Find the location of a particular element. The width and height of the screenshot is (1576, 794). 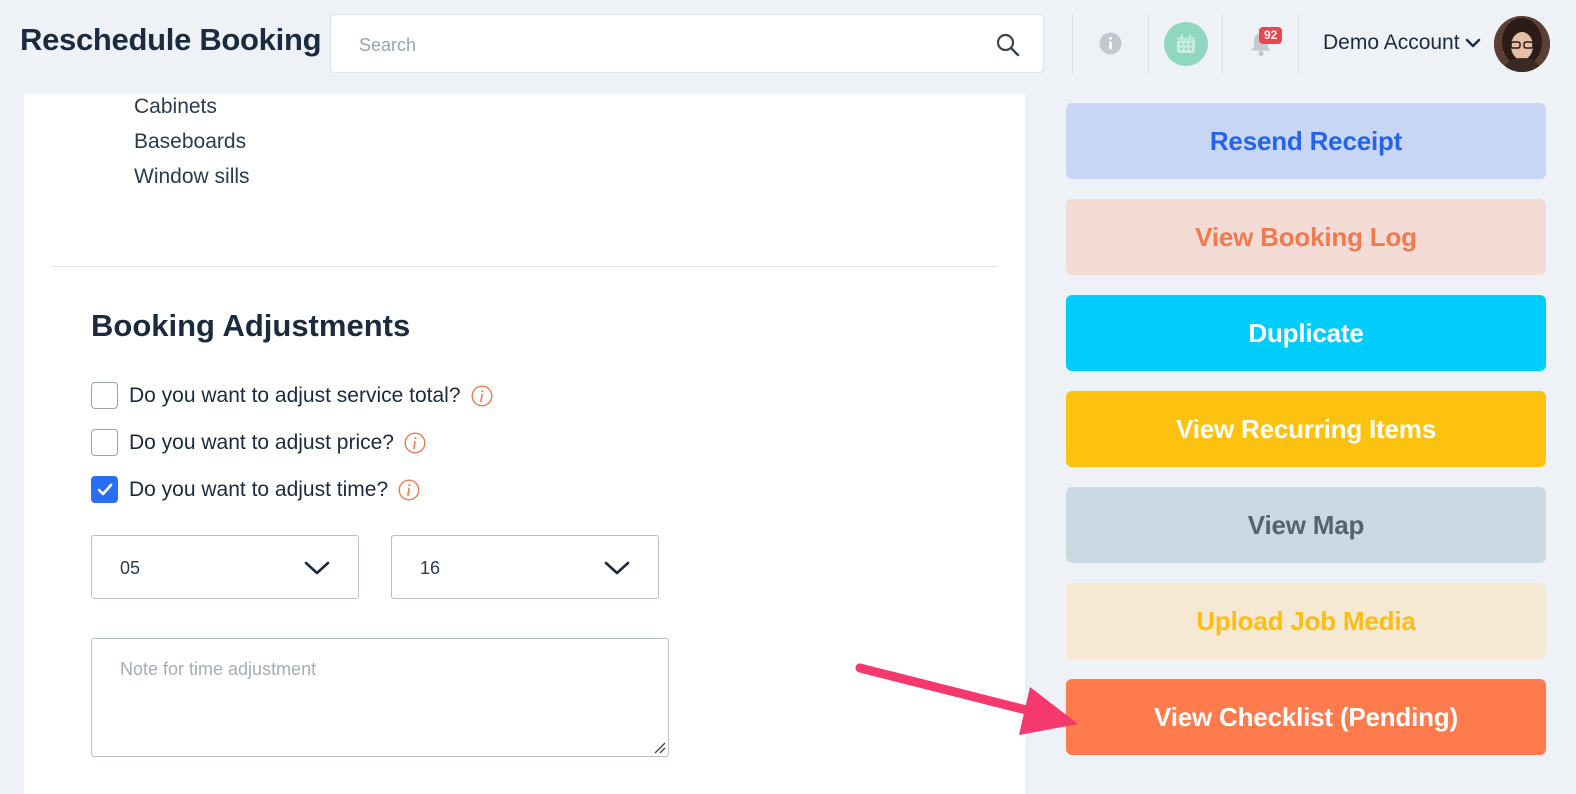

page-title: Reschedule Booking is located at coordinates (171, 39).